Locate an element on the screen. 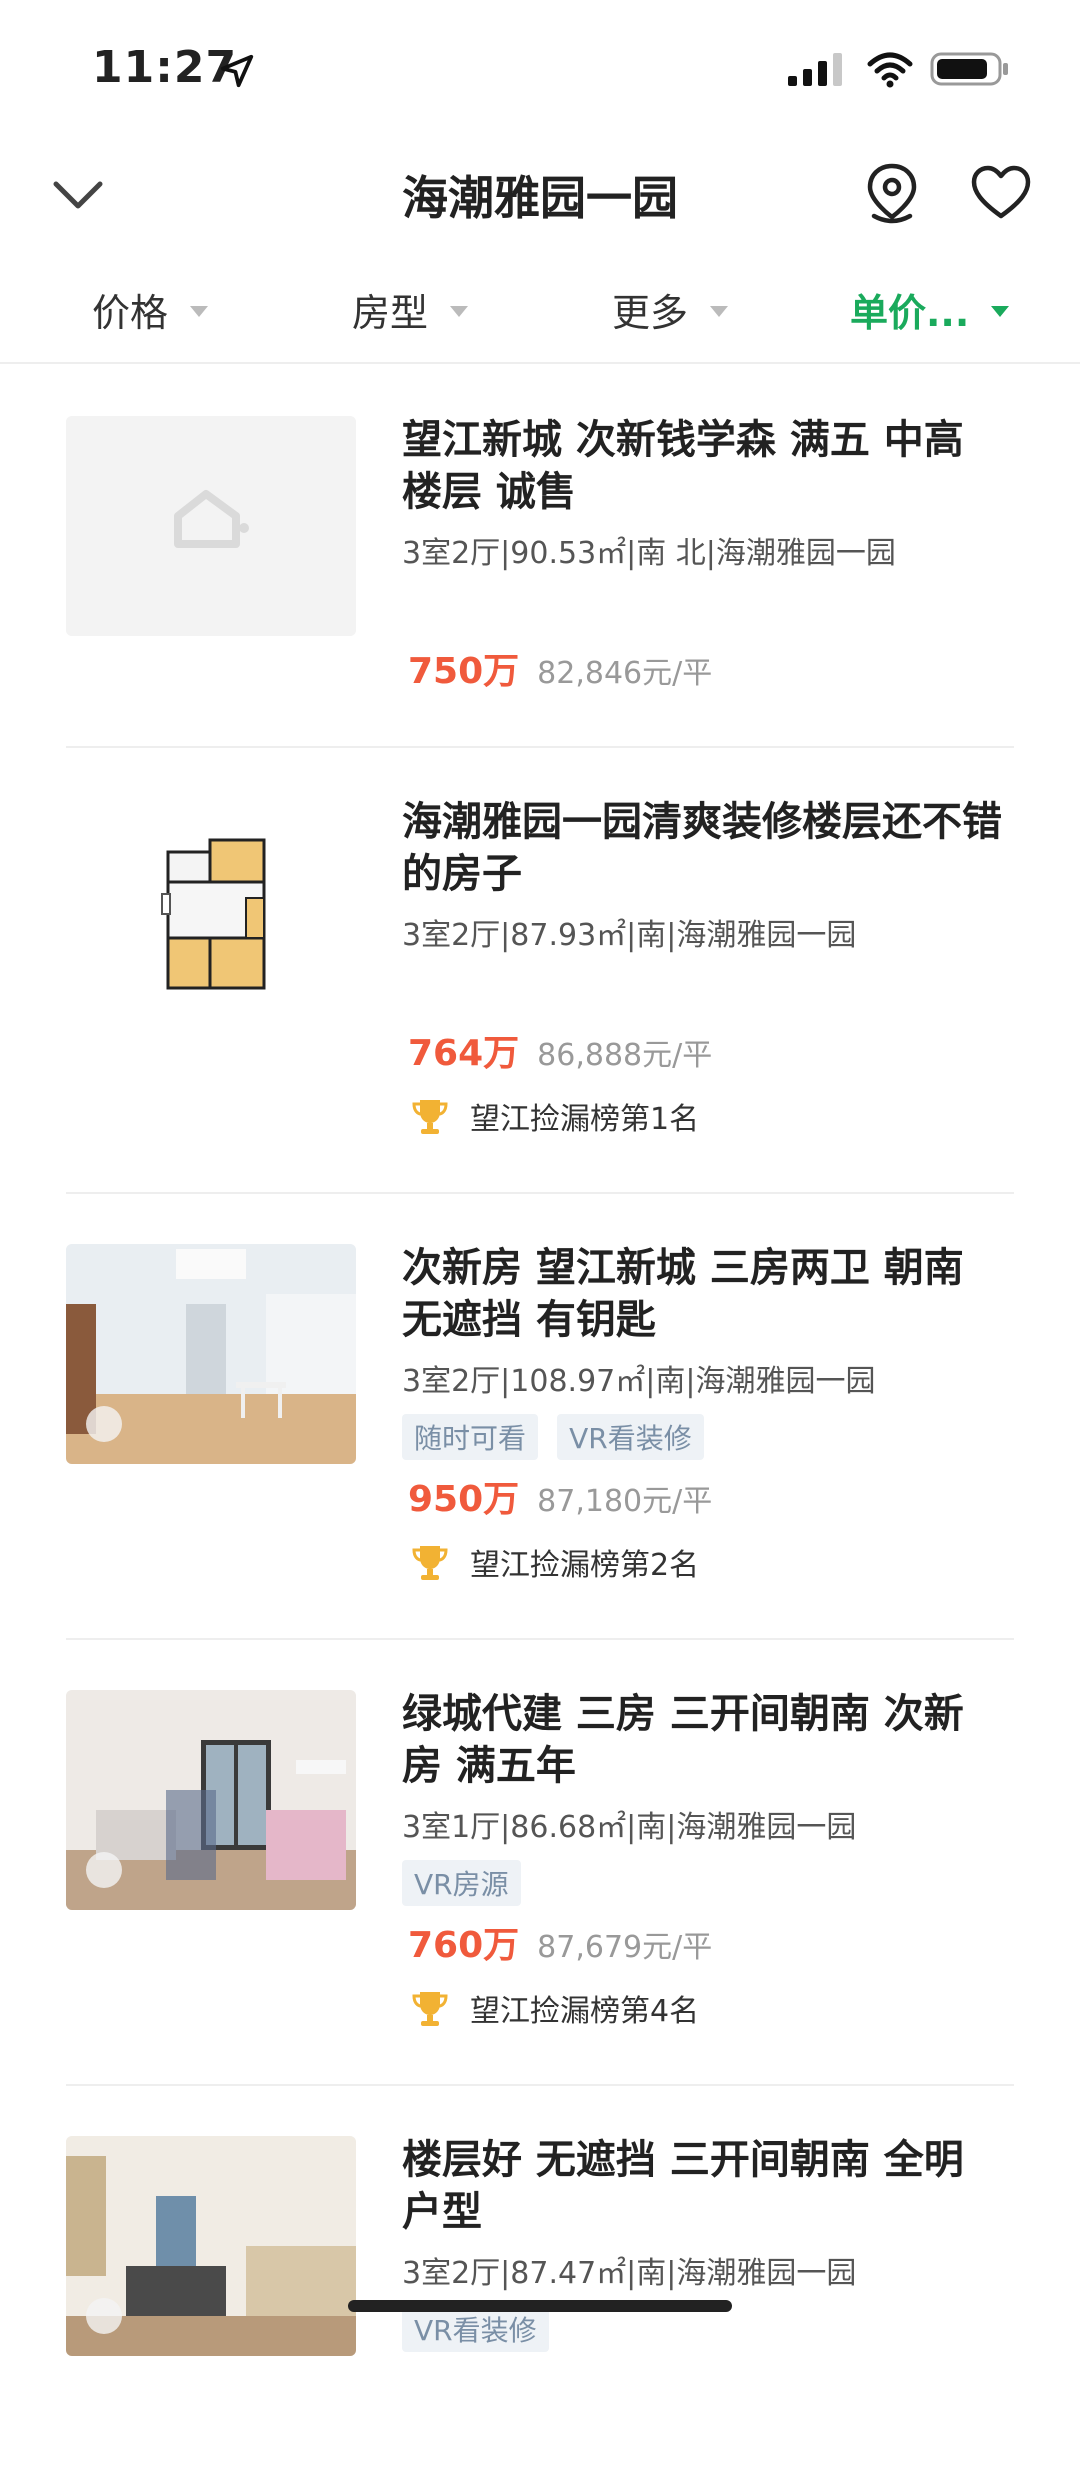 Image resolution: width=1080 pixels, height=2484 pixels. listing-tag: 随时可看 is located at coordinates (470, 1437).